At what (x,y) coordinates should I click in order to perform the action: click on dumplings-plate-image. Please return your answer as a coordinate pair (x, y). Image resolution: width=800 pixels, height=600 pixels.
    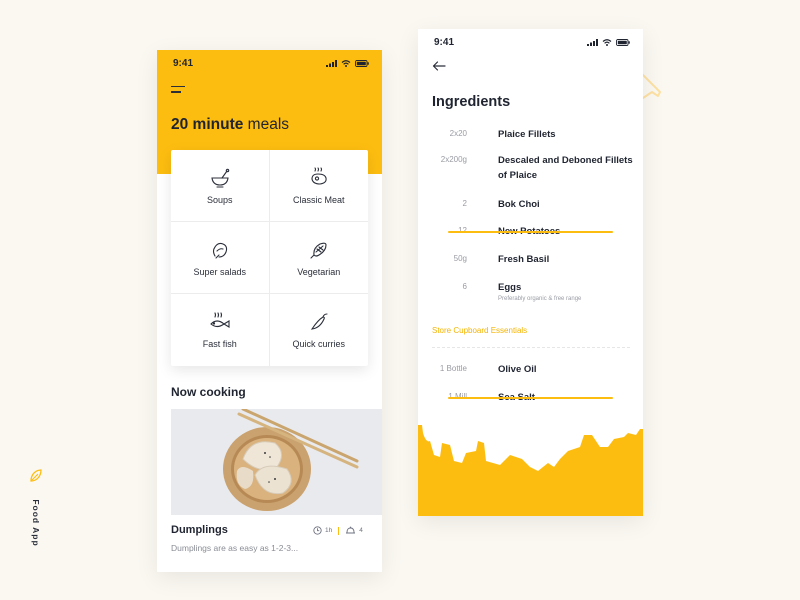
    Looking at the image, I should click on (276, 462).